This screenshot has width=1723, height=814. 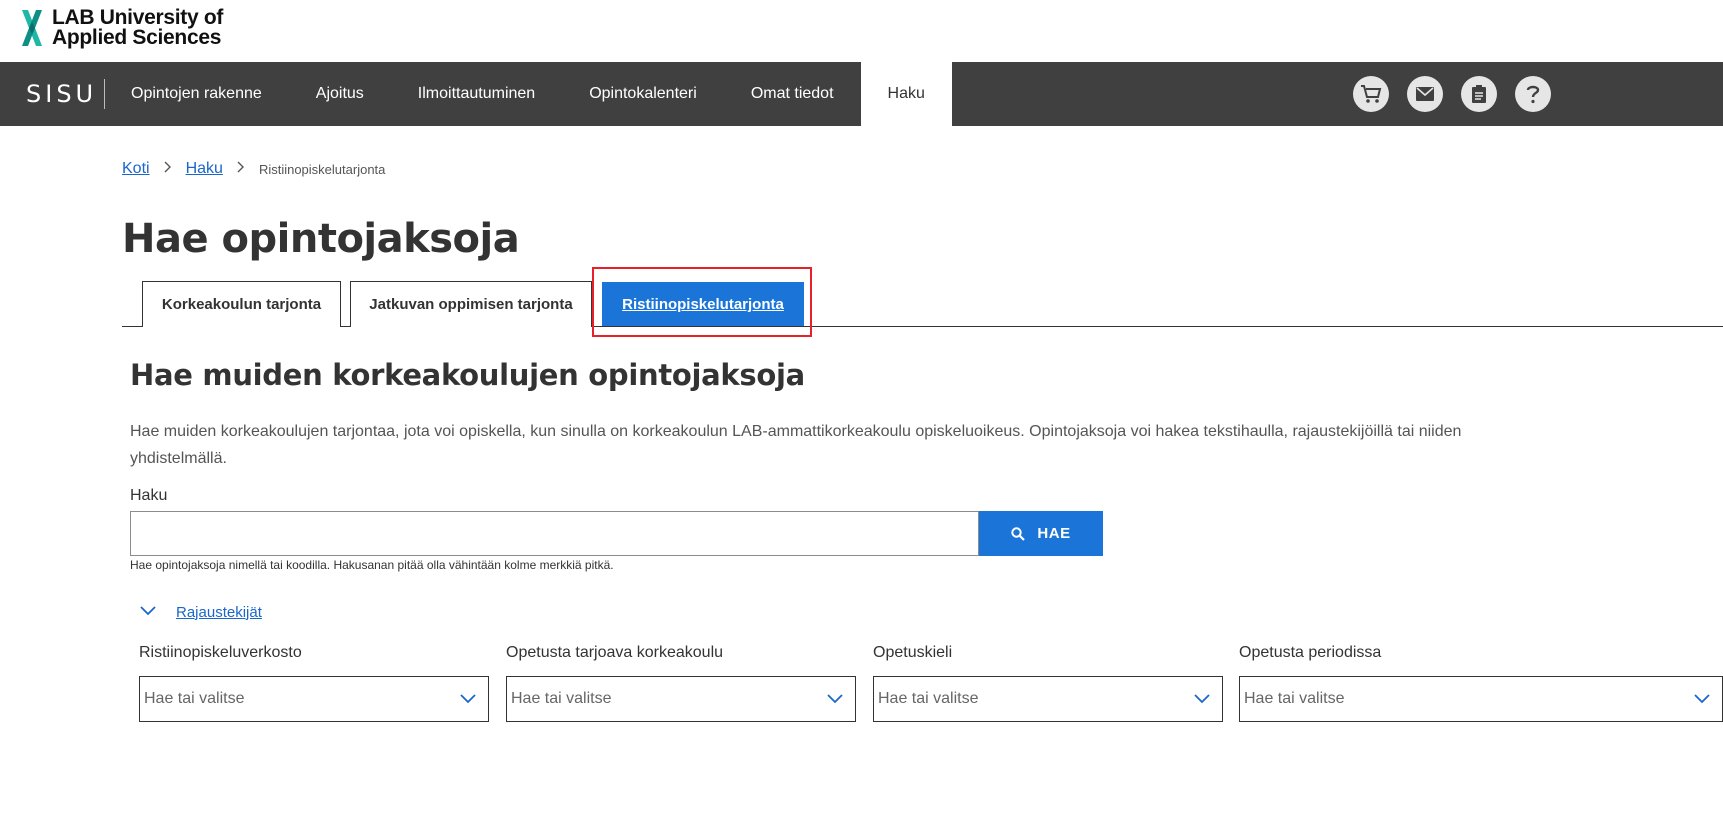 What do you see at coordinates (1479, 94) in the screenshot?
I see `notes-icon` at bounding box center [1479, 94].